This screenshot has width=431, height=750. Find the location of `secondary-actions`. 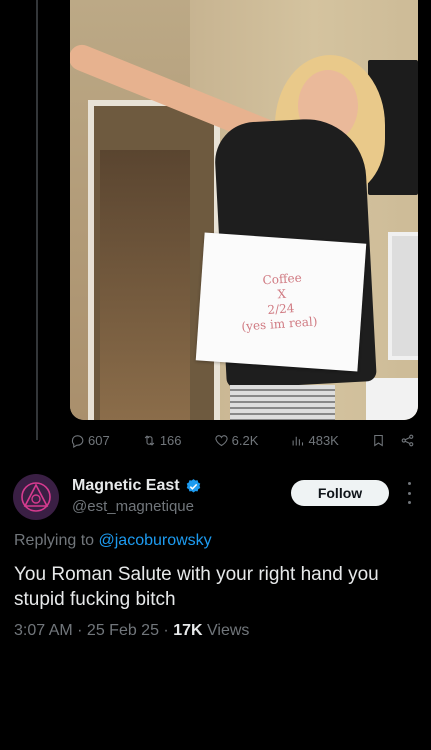

secondary-actions is located at coordinates (393, 440).